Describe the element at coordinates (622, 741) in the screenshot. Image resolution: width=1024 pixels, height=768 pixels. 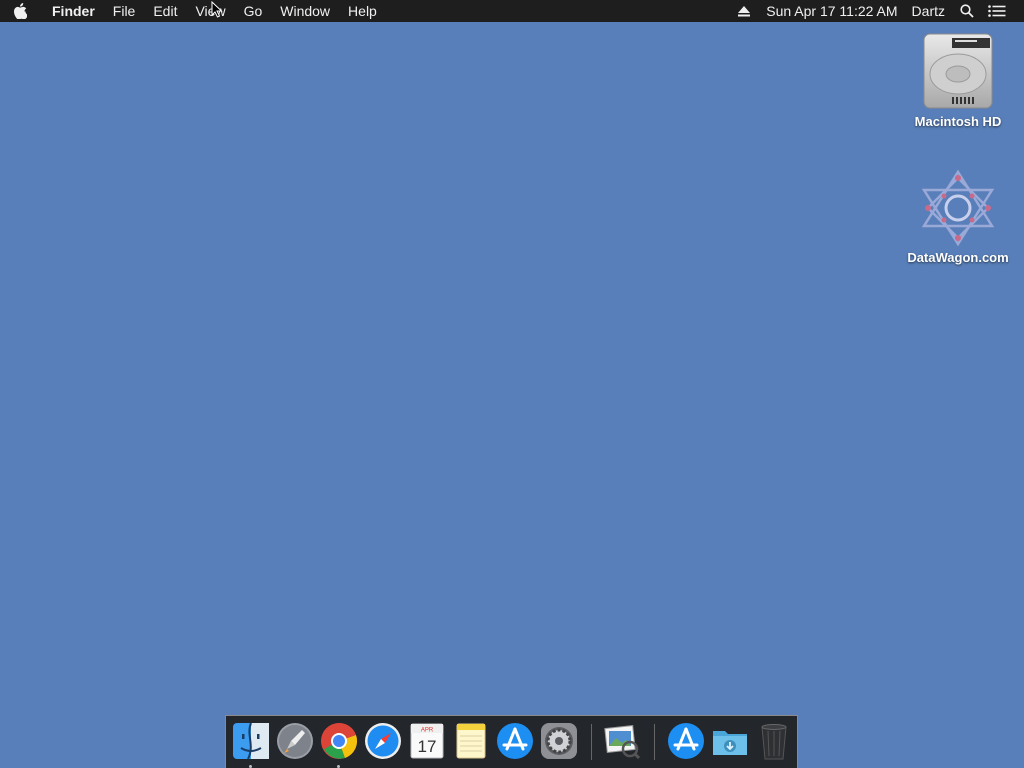
I see `dock-preview-icon` at that location.